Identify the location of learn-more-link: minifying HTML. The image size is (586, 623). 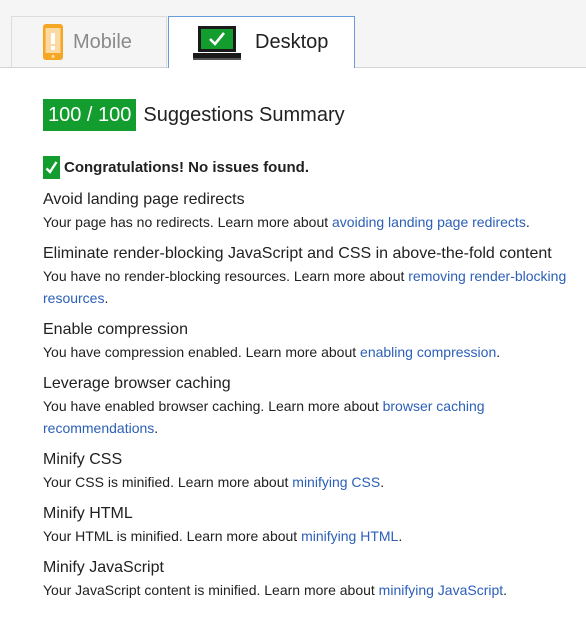
(349, 536).